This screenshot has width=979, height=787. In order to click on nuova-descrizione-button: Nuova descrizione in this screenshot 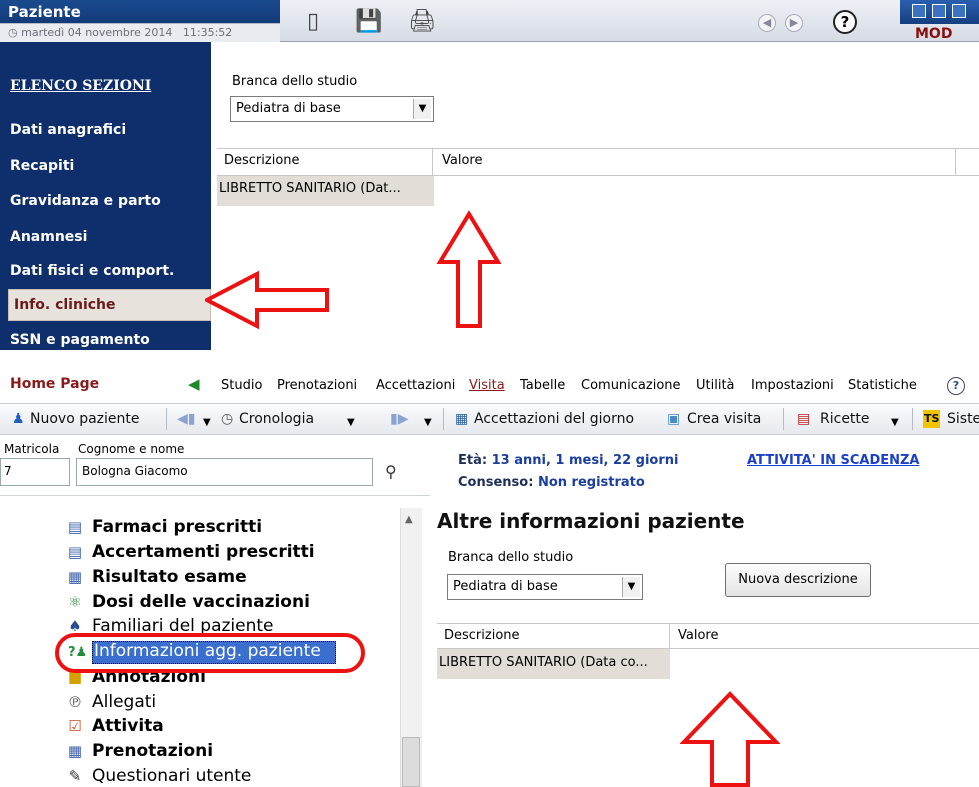, I will do `click(798, 580)`.